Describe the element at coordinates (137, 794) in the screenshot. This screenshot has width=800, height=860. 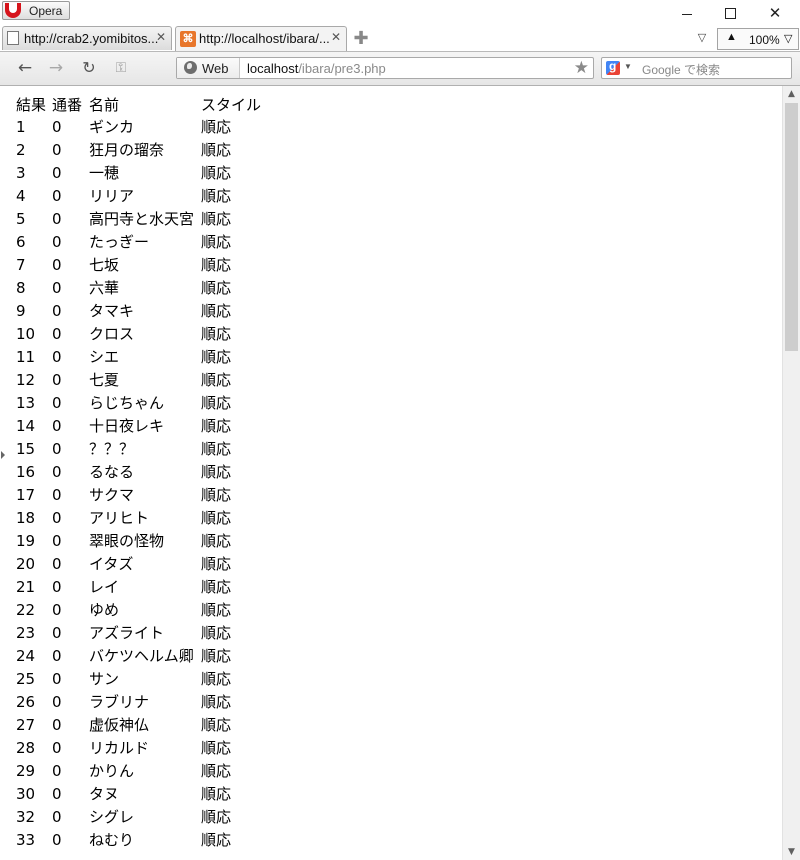
I see `table-row: 30 0 タヌ 順応` at that location.